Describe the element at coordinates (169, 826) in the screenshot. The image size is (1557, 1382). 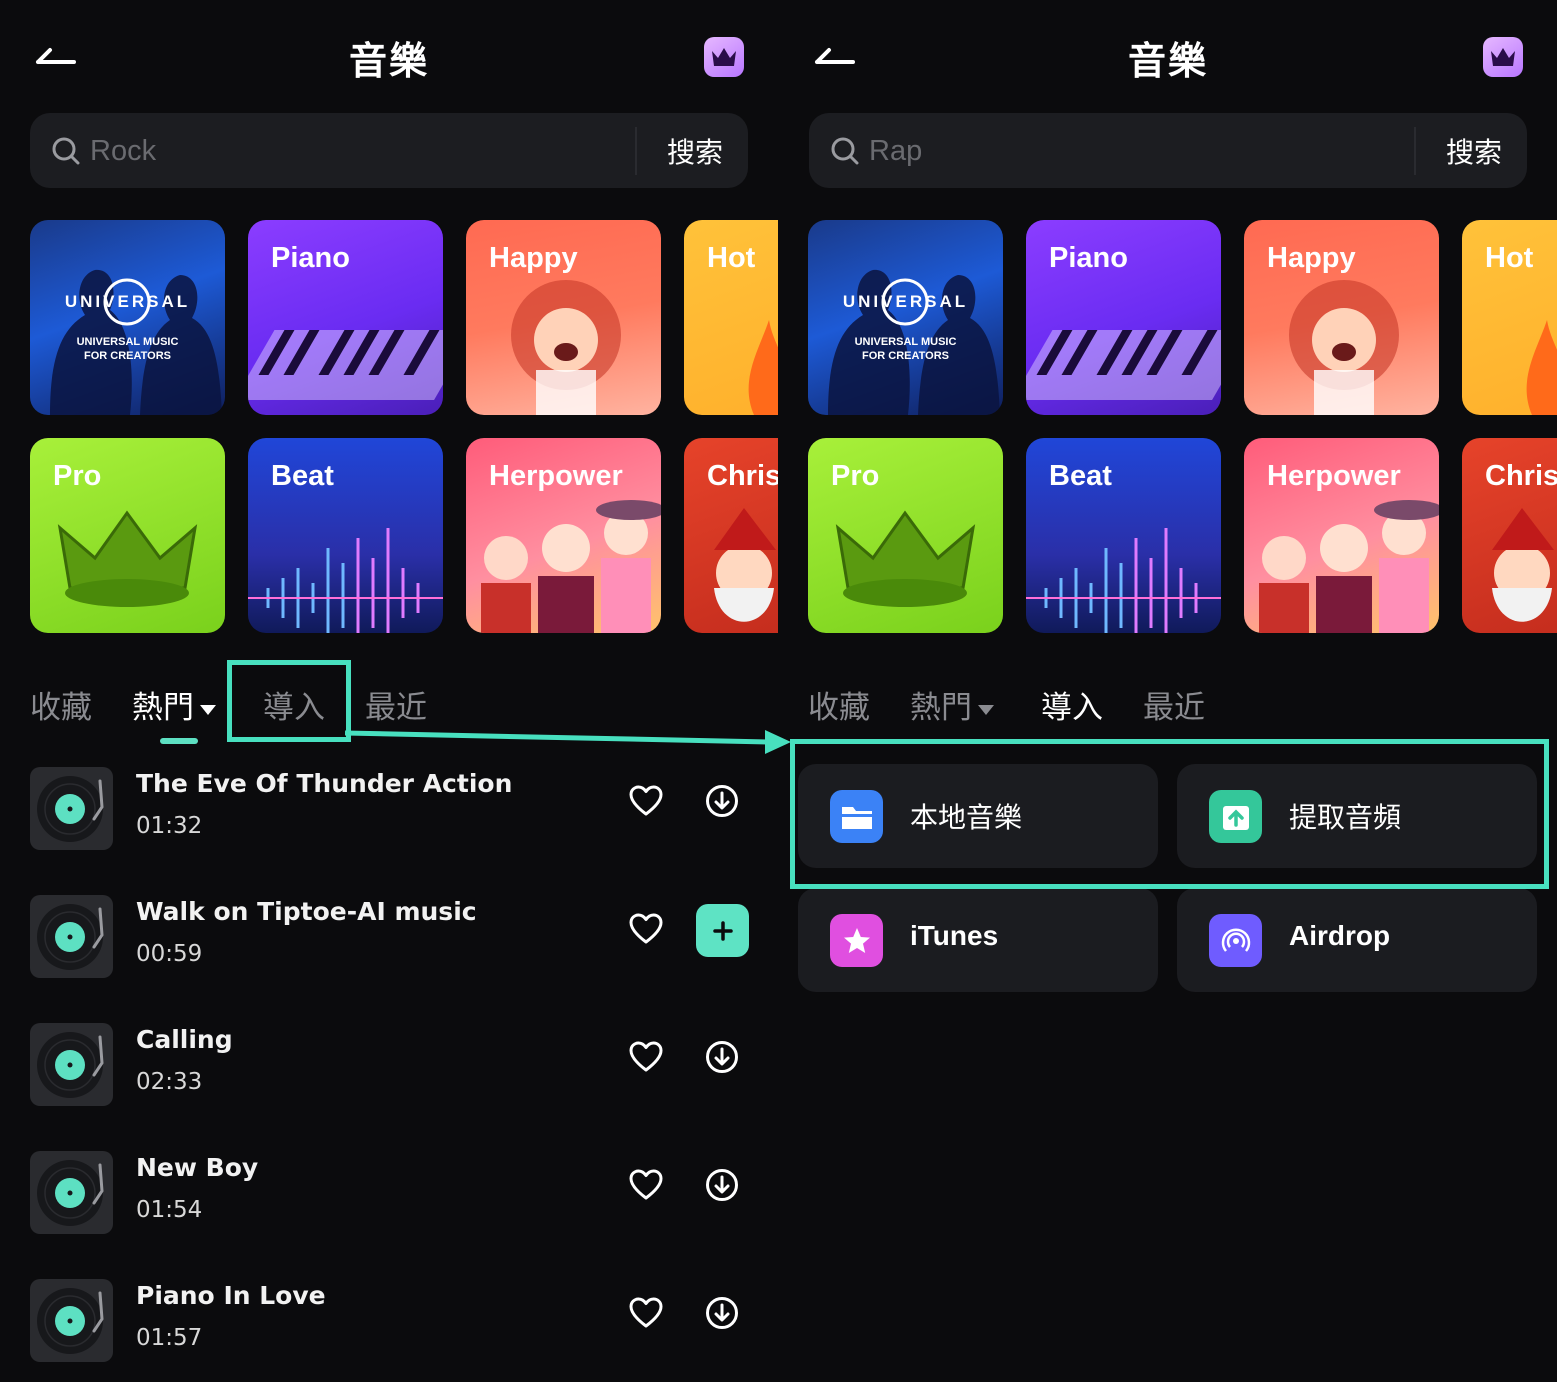
I see `song-duration: 01:32` at that location.